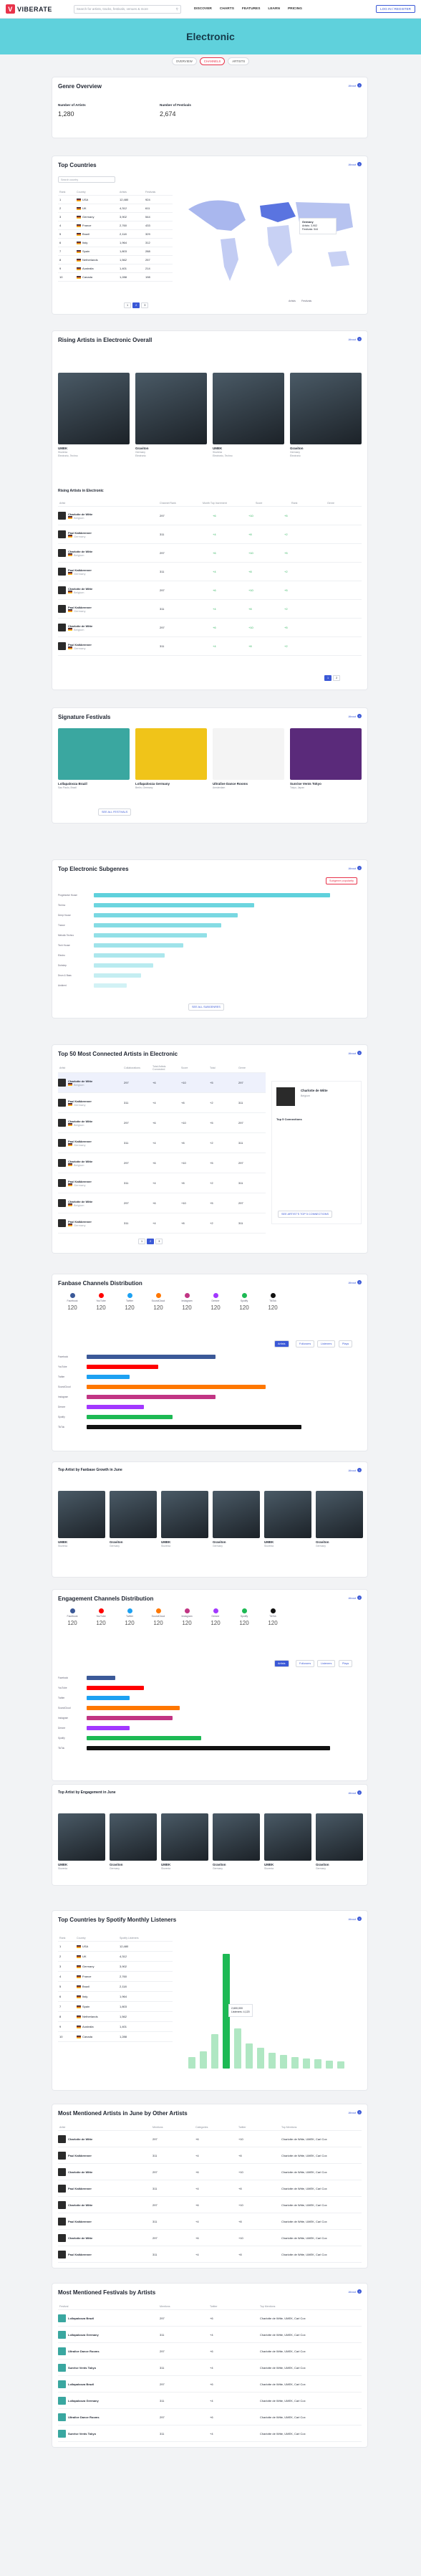 This screenshot has width=421, height=2576. What do you see at coordinates (72, 1618) in the screenshot?
I see `channel-stat: Facebook 120` at bounding box center [72, 1618].